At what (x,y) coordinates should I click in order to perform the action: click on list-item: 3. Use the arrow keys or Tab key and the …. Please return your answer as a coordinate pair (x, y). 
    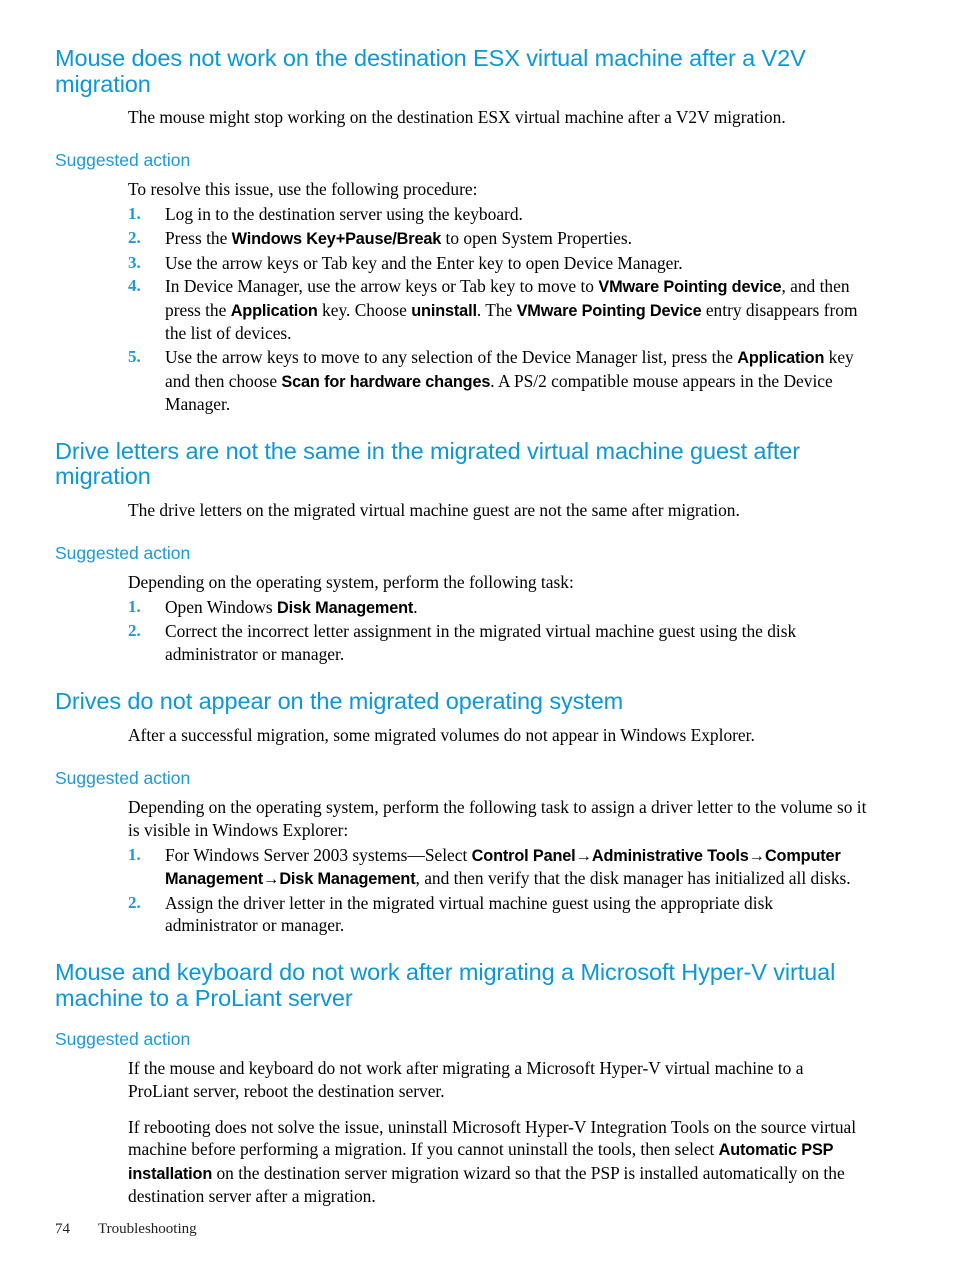
    Looking at the image, I should click on (498, 263).